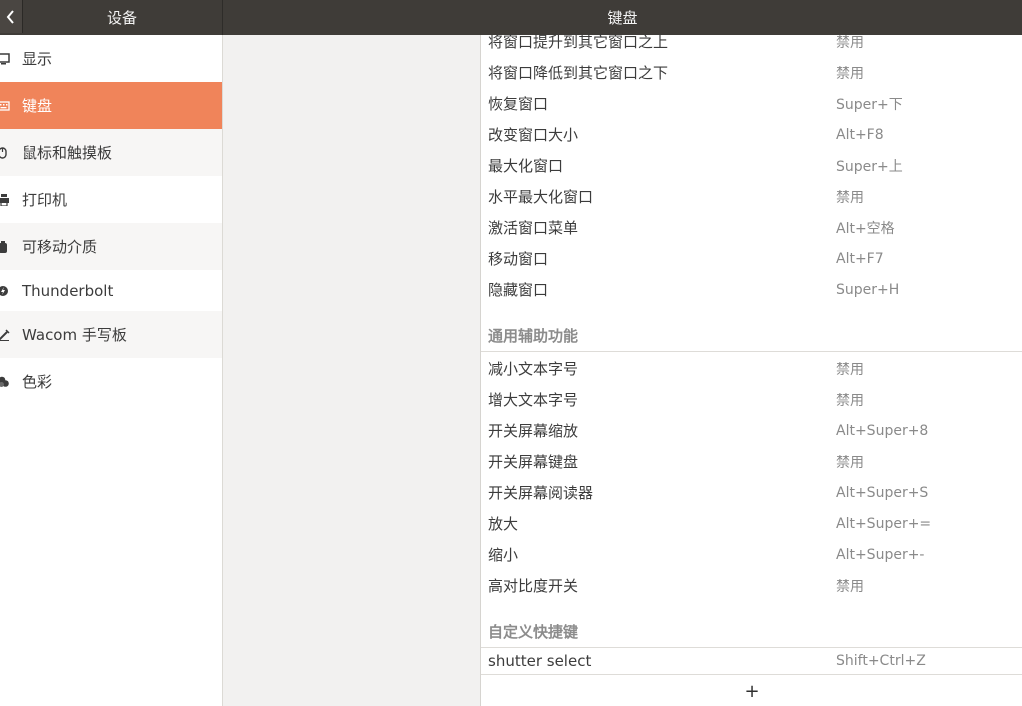 The image size is (1022, 706). I want to click on shortcut-row: 最大化窗口 Super+上, so click(751, 165).